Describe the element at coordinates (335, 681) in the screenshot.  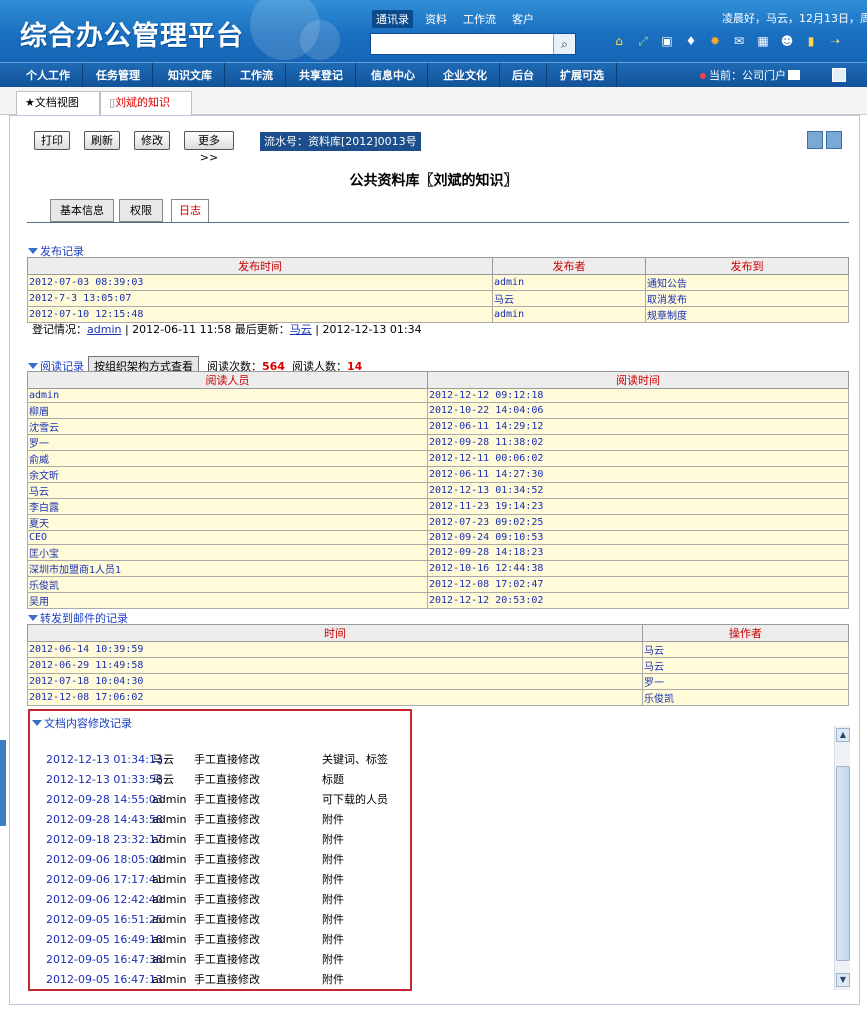
I see `cell-mail-time: 2012-07-18 10:04:30` at that location.